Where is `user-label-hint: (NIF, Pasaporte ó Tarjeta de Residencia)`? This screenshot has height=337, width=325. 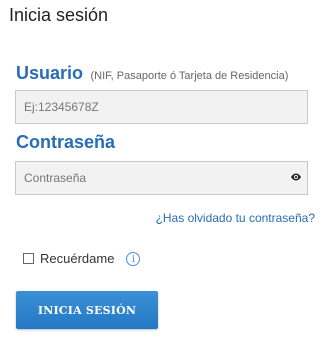 user-label-hint: (NIF, Pasaporte ó Tarjeta de Residencia) is located at coordinates (189, 76).